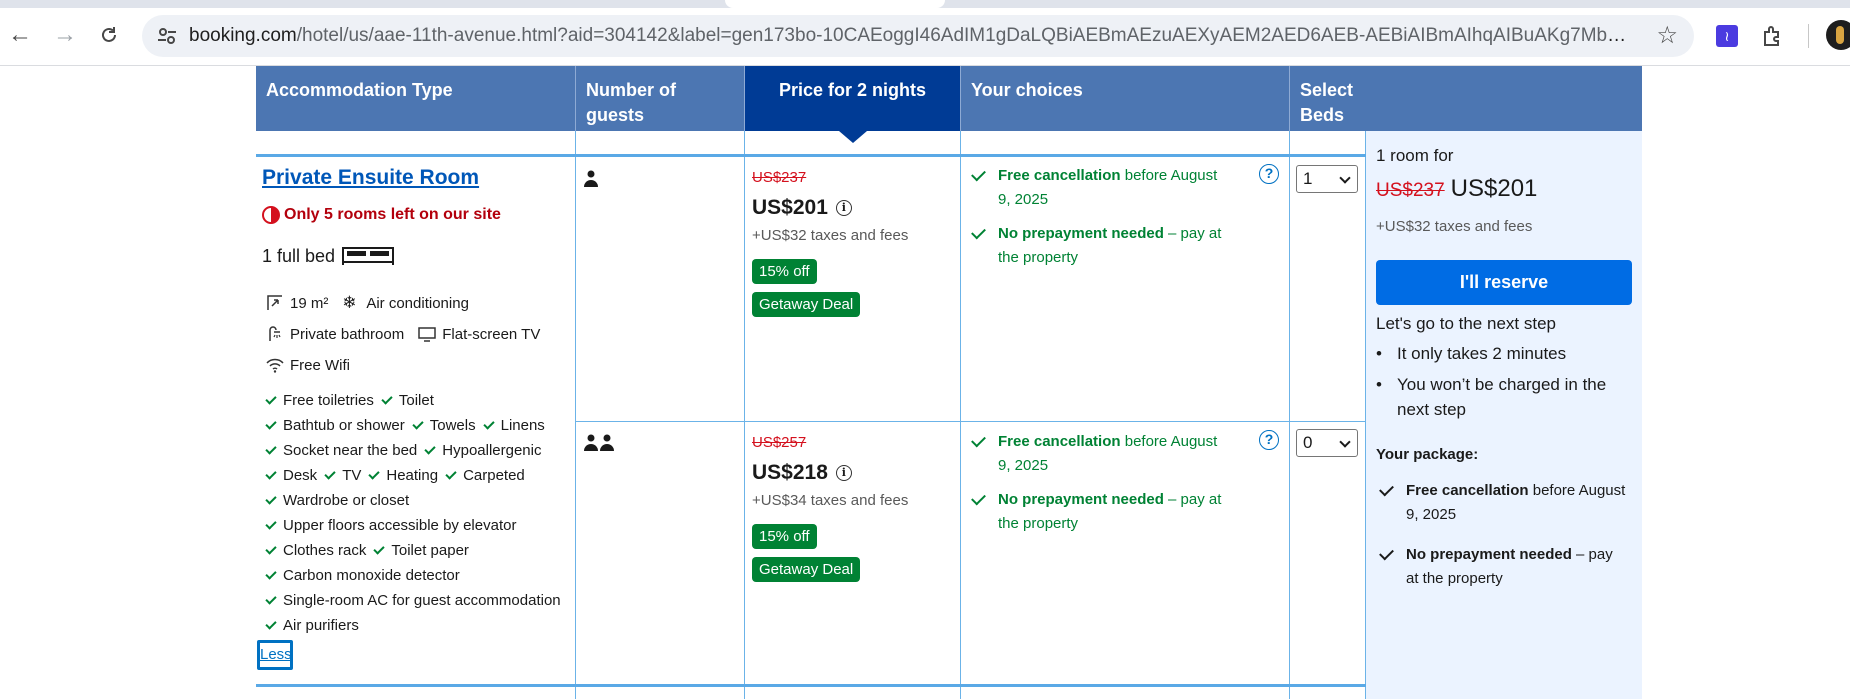 This screenshot has width=1850, height=699. What do you see at coordinates (430, 550) in the screenshot?
I see `amenity-item: Toilet paper` at bounding box center [430, 550].